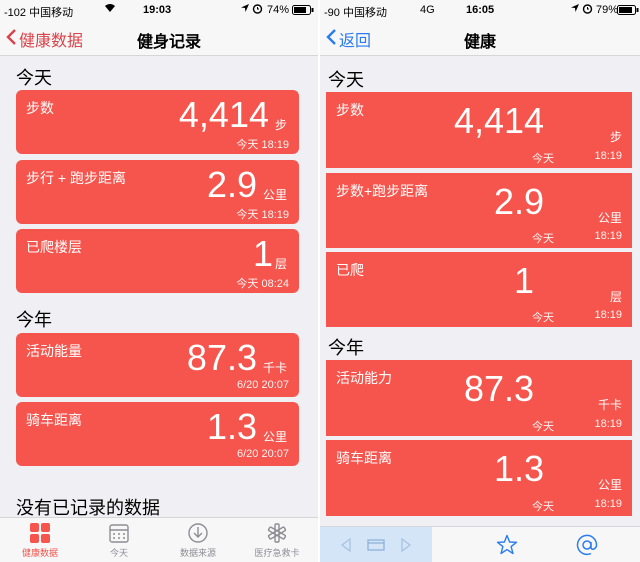 The width and height of the screenshot is (640, 562). I want to click on status-bar: -102 中国移动 19:03 74%, so click(159, 10).